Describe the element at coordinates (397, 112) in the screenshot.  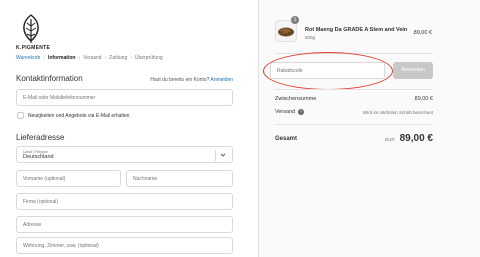
I see `shipping-note: Wird im nächsten Schritt berechnet` at that location.